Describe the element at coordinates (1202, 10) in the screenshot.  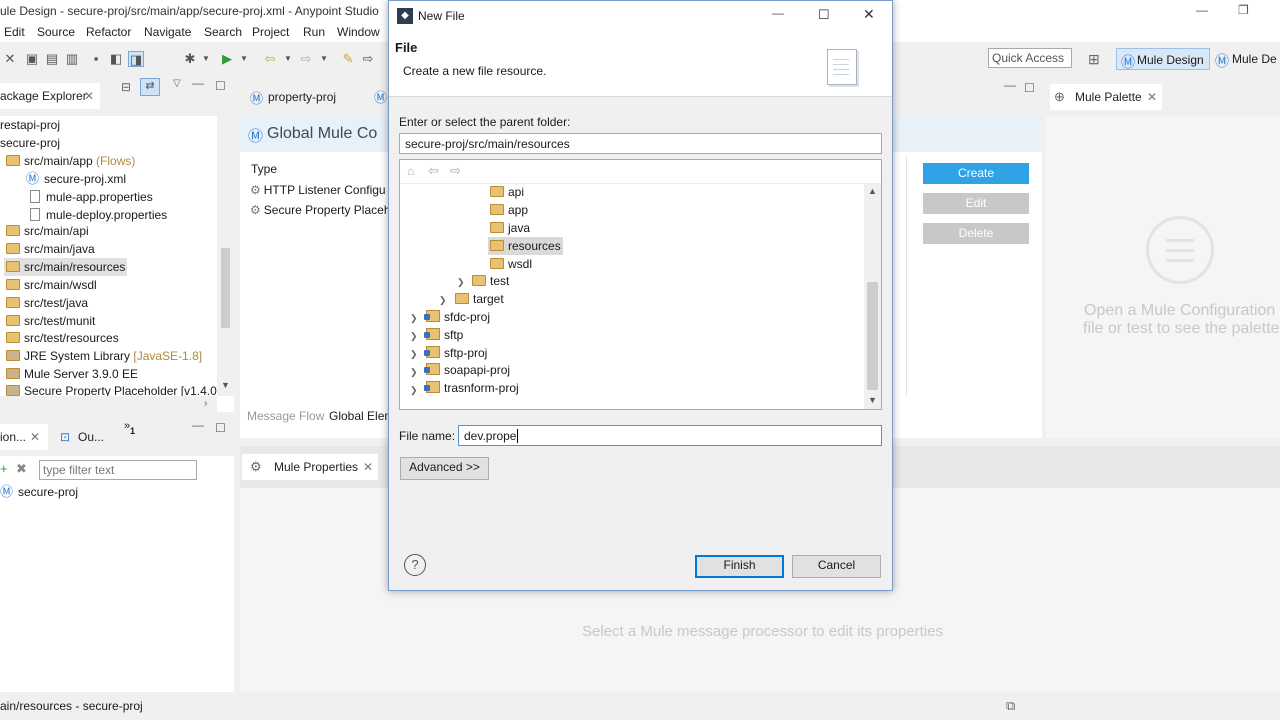
I see `minimize-button: —` at that location.